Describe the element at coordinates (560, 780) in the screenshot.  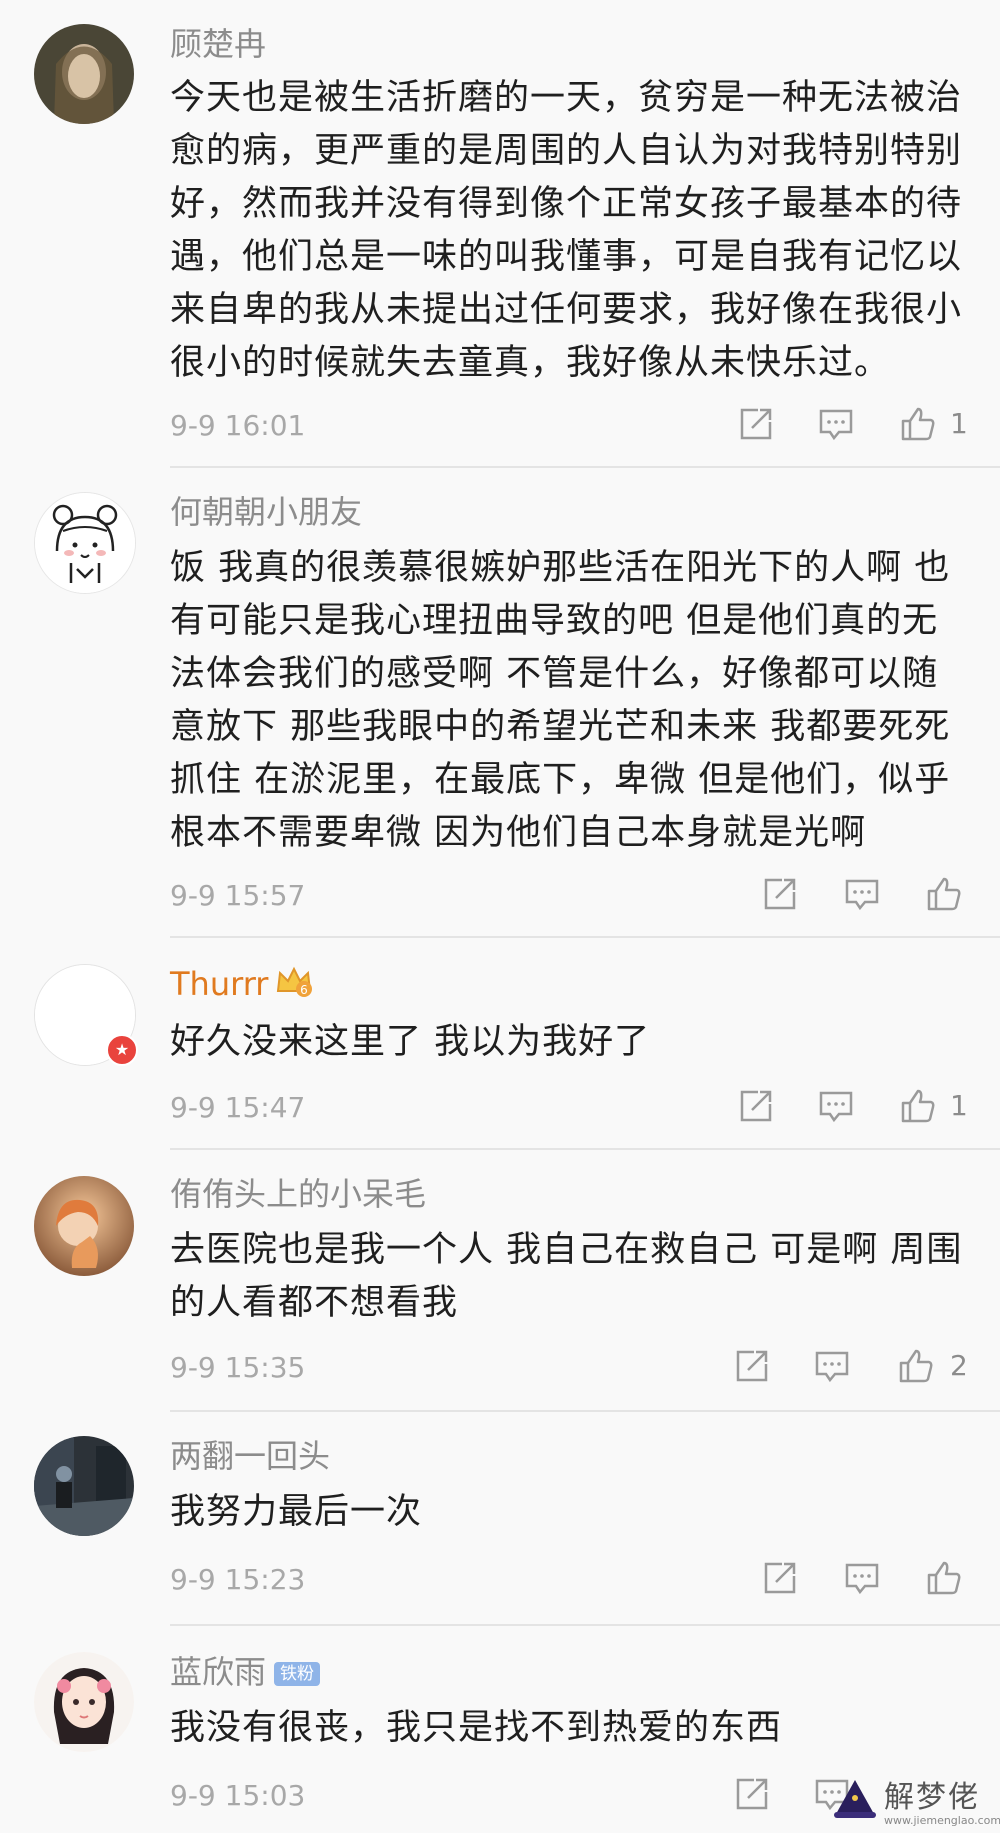
I see `comment-line: 抓住 在淤泥里，在最底下，卑微 但是他们，似乎` at that location.